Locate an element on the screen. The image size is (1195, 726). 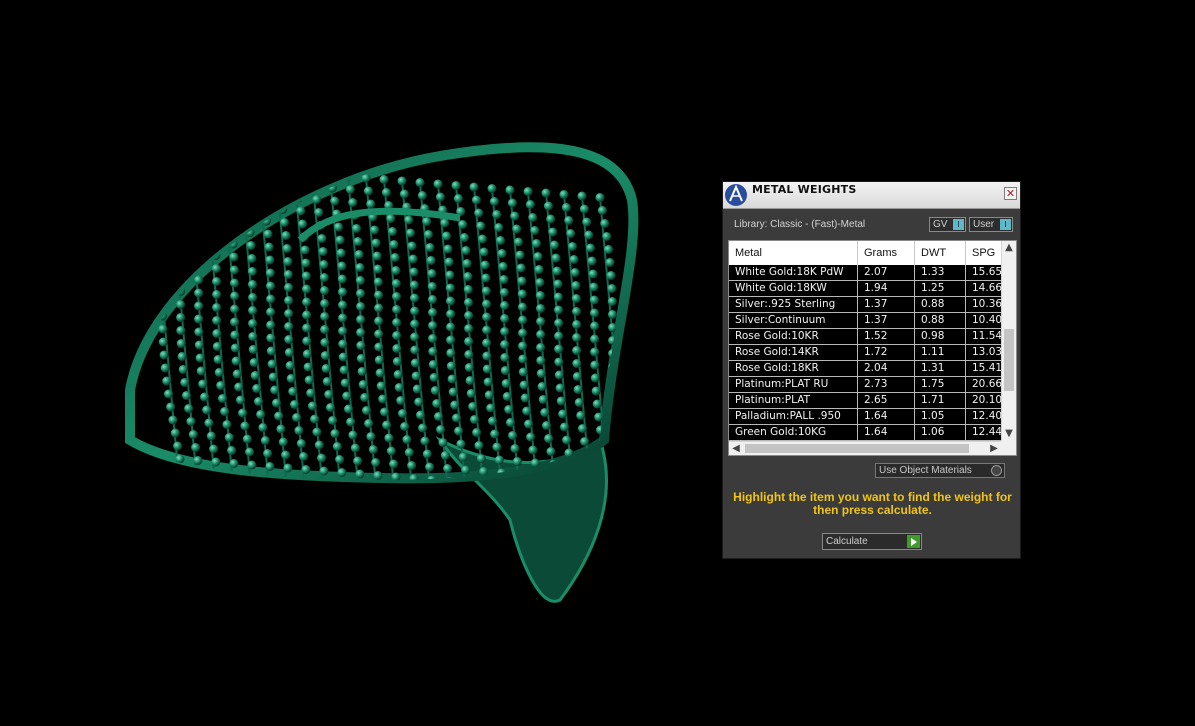
table-row: Rose Gold:18KR 2.04 1.31 15.41 is located at coordinates (865, 369).